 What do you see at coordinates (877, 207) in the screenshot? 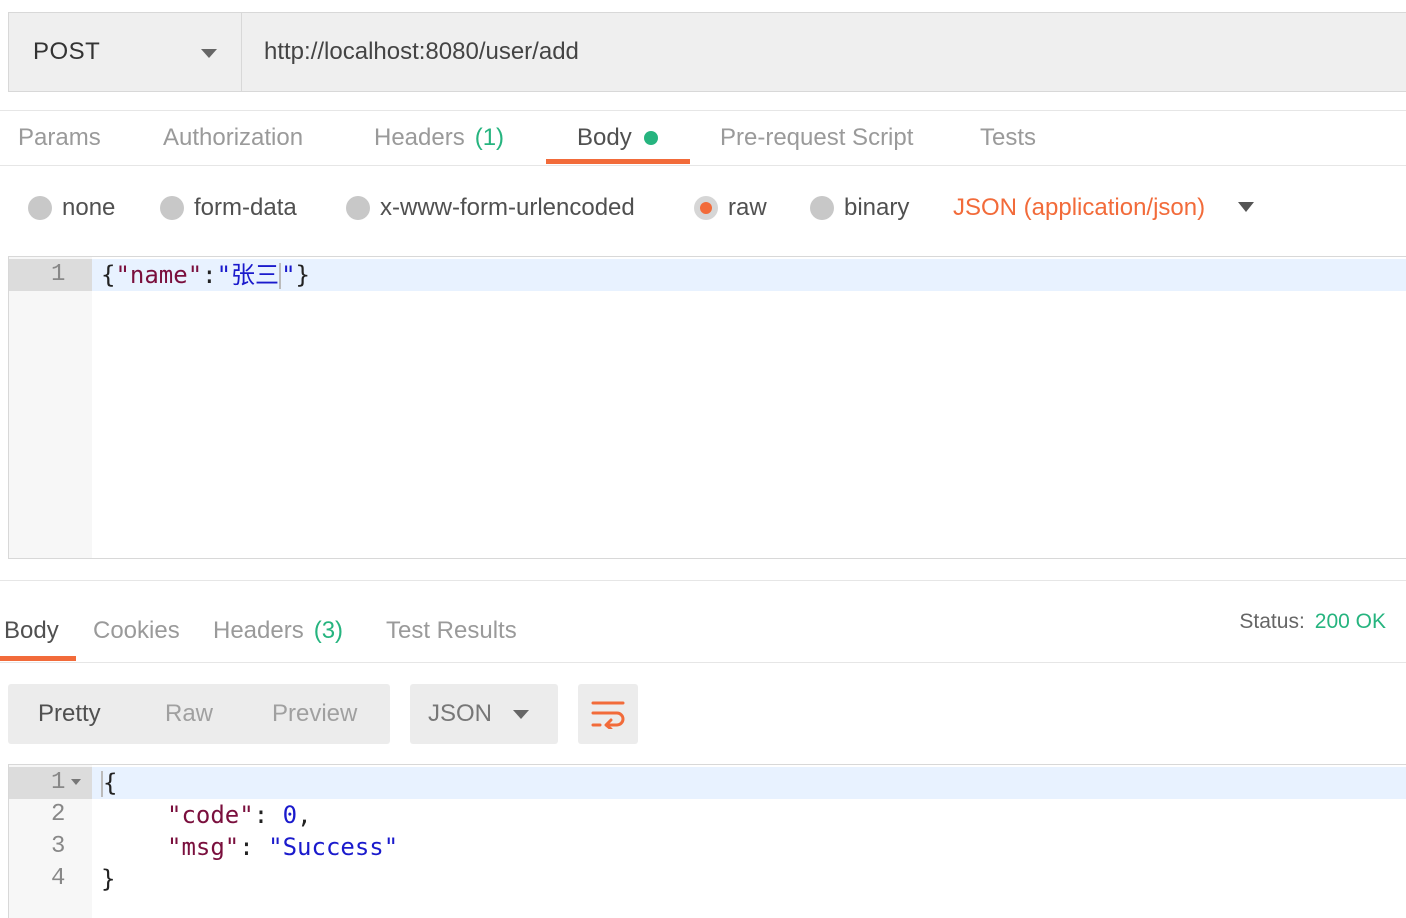
I see `radio-binary-label: binary` at bounding box center [877, 207].